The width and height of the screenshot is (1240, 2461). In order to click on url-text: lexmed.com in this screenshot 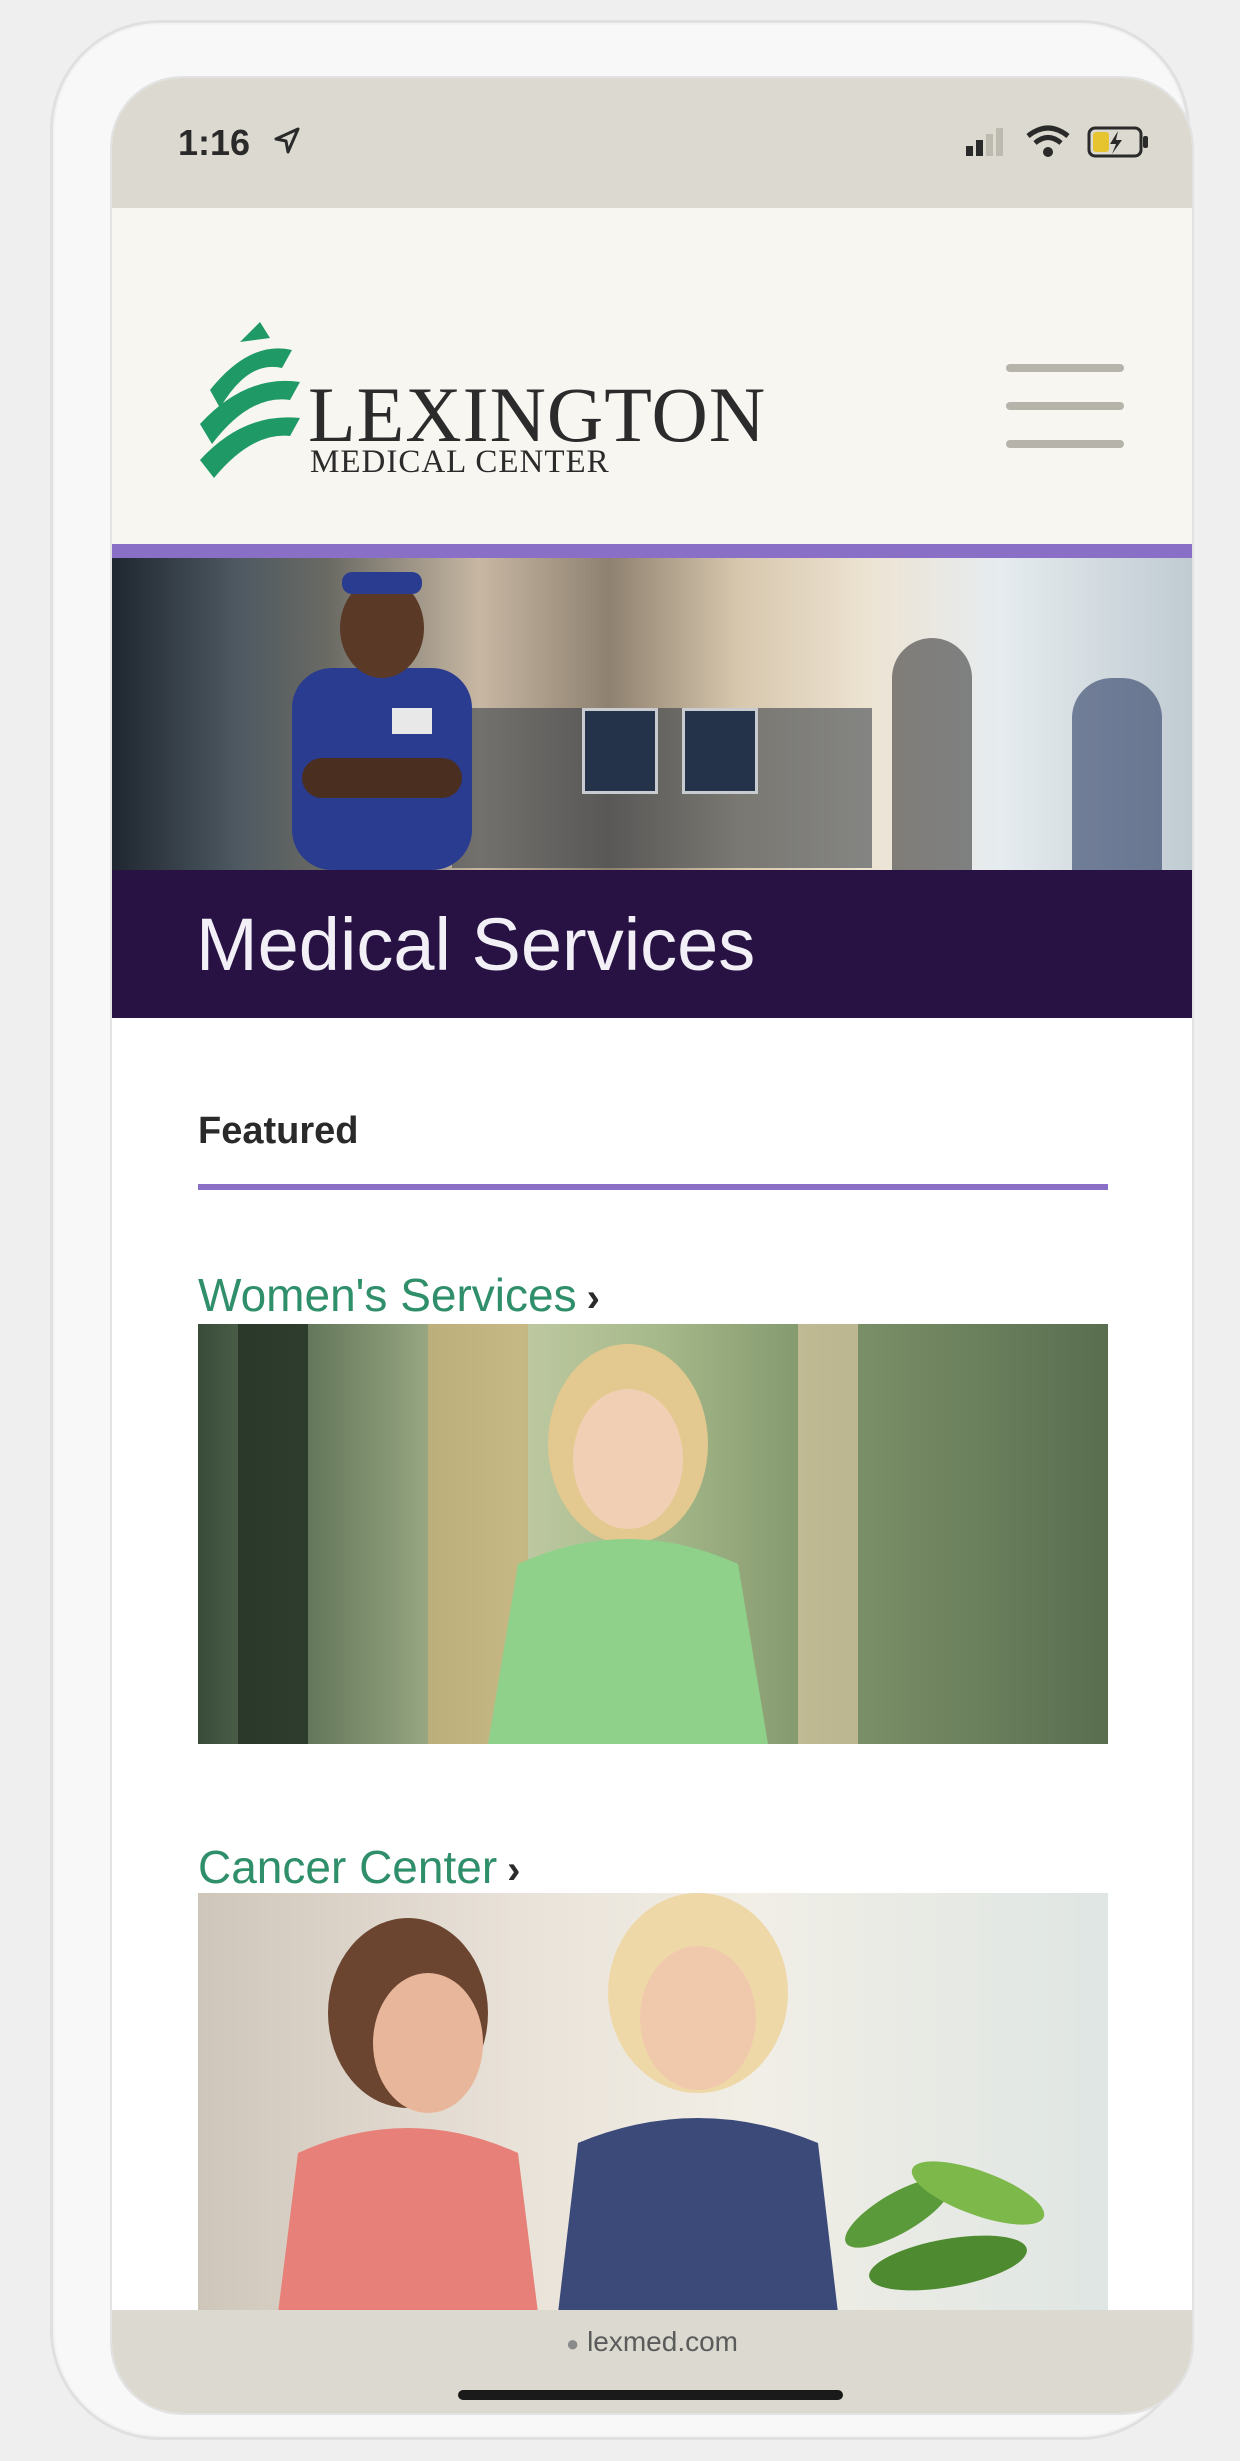, I will do `click(662, 2341)`.